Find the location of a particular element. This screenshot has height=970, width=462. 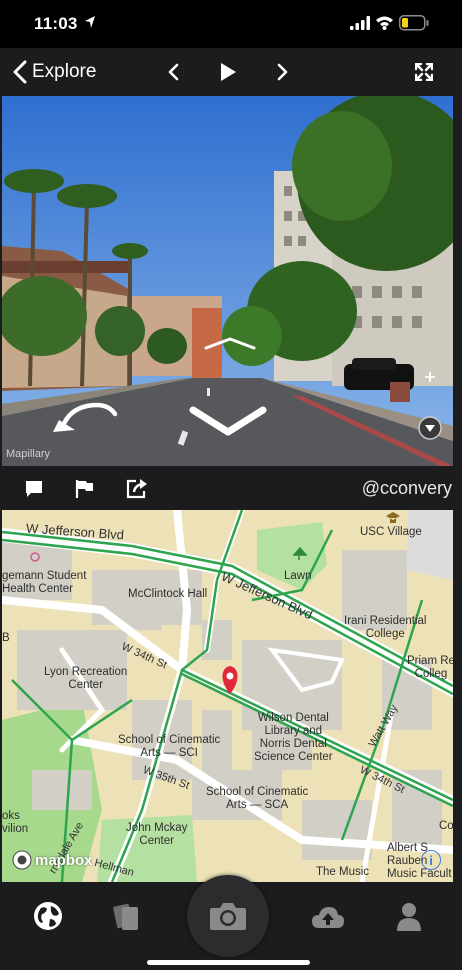

profile-icon is located at coordinates (409, 917).